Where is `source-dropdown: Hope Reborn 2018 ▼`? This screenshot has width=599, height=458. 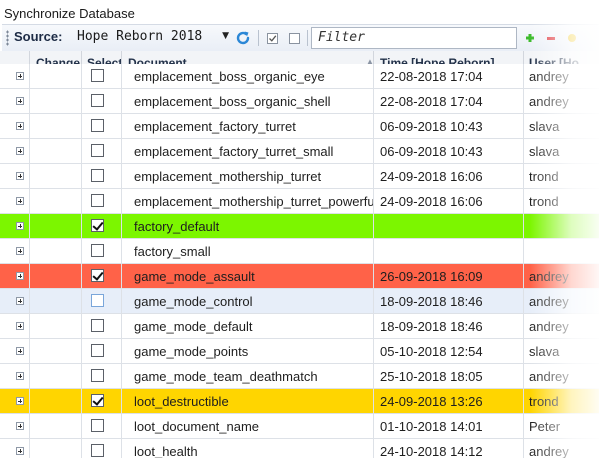 source-dropdown: Hope Reborn 2018 ▼ is located at coordinates (153, 37).